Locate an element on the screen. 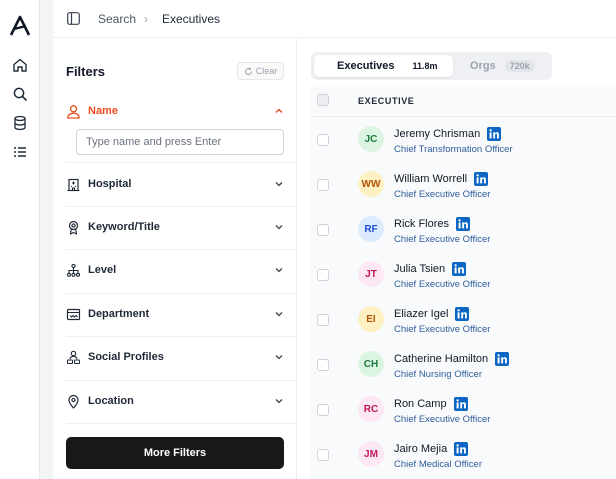 The image size is (616, 479). select-all-checkbox is located at coordinates (323, 100).